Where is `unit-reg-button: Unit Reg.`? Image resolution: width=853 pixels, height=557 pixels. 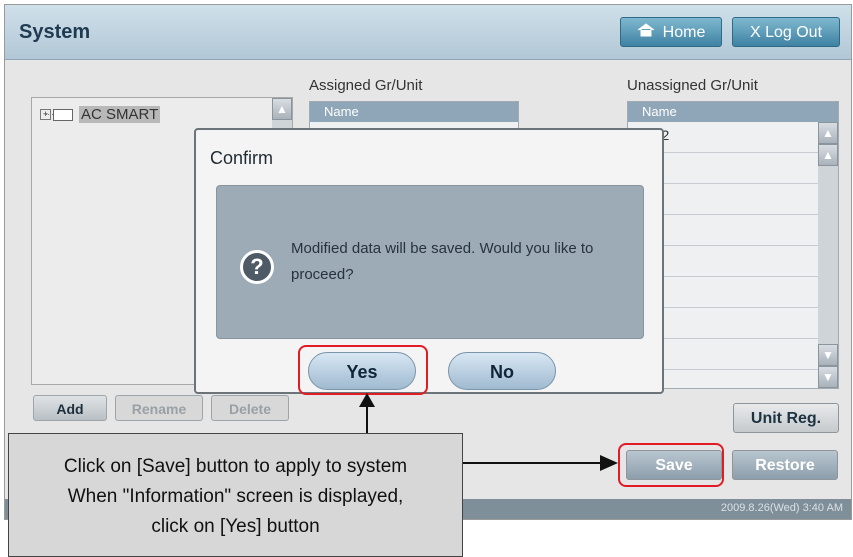 unit-reg-button: Unit Reg. is located at coordinates (786, 418).